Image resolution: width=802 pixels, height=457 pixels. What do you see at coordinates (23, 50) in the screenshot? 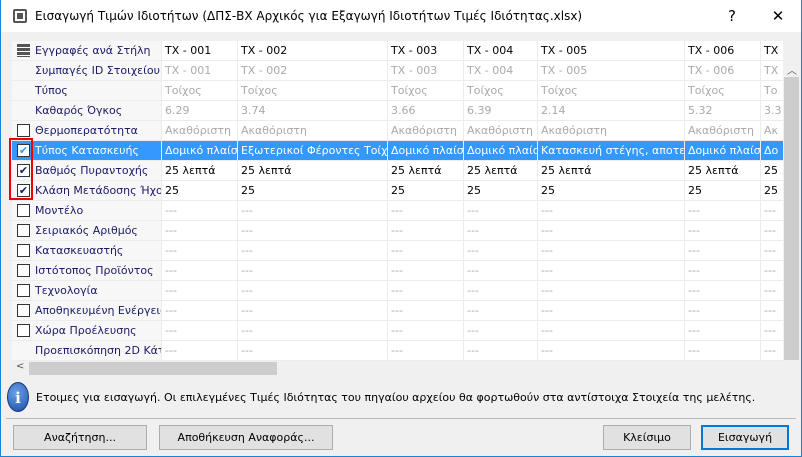
I see `table-grid-icon` at bounding box center [23, 50].